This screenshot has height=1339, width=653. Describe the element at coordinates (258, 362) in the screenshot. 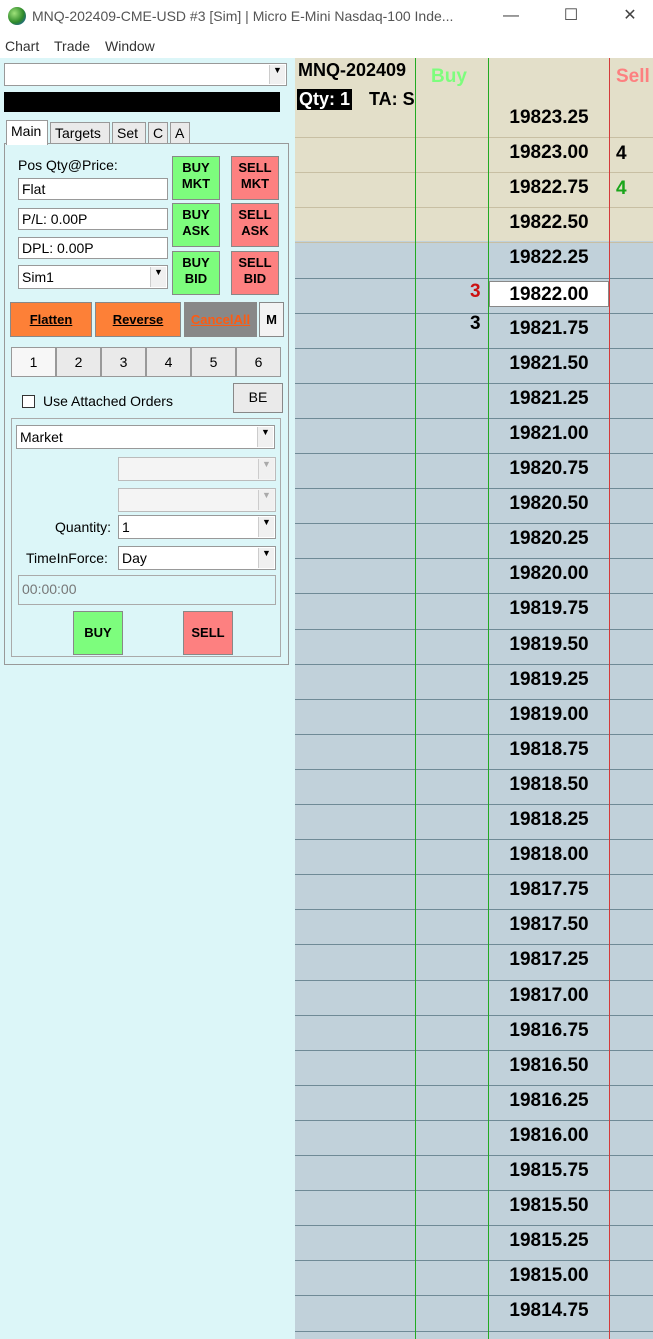

I see `quick-qty-6: 6` at that location.